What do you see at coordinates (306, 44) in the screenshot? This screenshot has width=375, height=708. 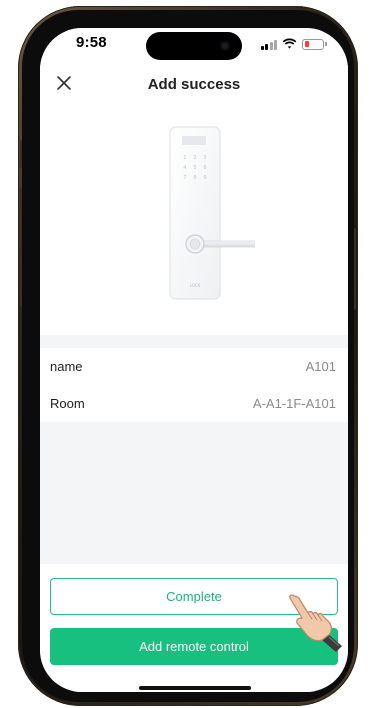 I see `battery-level` at bounding box center [306, 44].